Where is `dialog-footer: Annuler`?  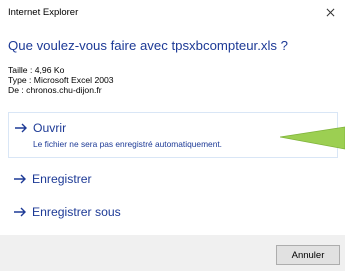 dialog-footer: Annuler is located at coordinates (172, 253).